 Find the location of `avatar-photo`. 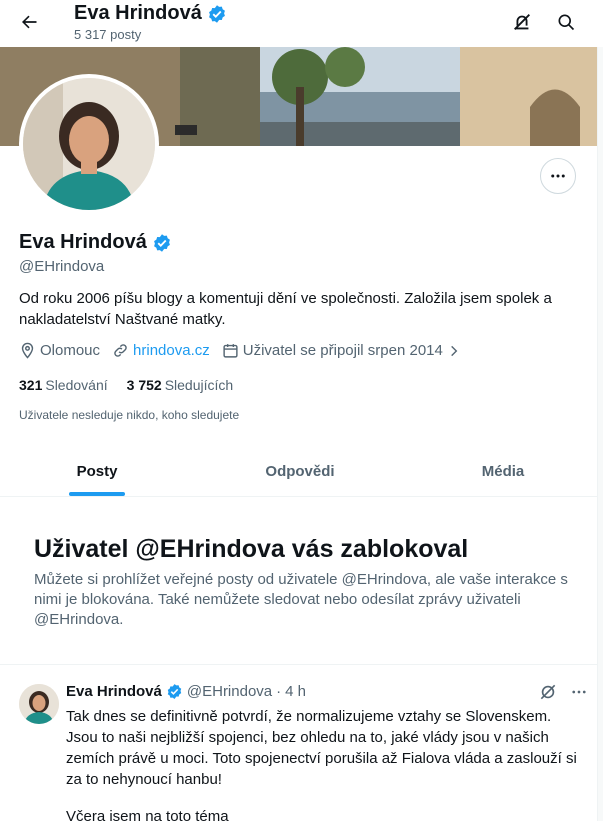

avatar-photo is located at coordinates (89, 144).